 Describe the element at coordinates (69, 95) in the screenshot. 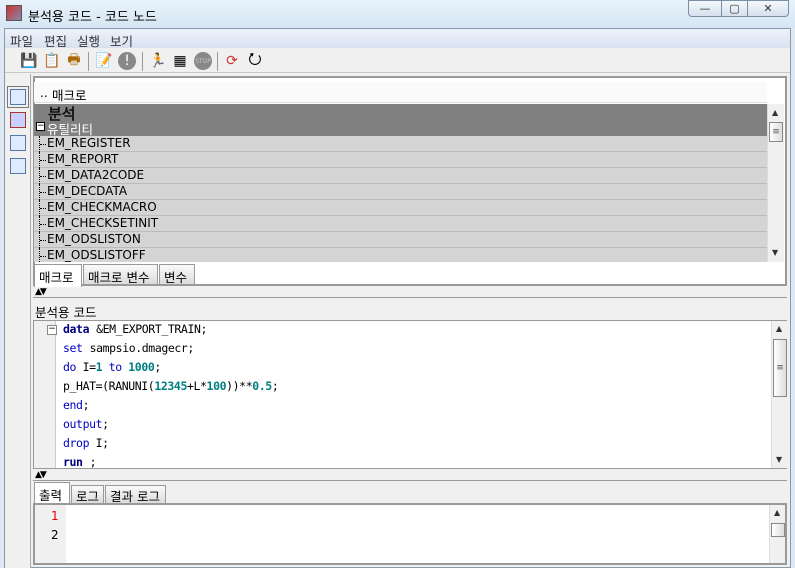

I see `macro-header-label: 매크로` at that location.